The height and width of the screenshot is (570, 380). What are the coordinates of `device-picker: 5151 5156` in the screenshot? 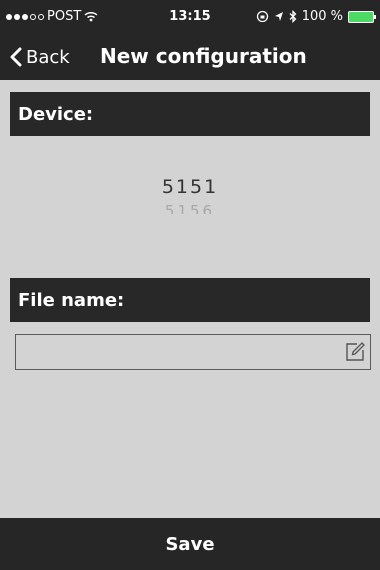 It's located at (190, 190).